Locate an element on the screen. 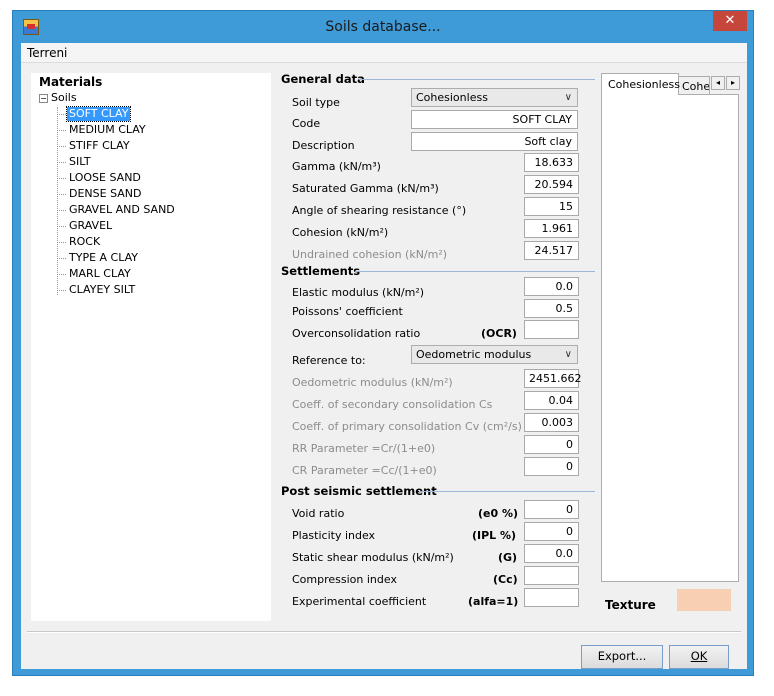  soil-class-tabs: Cohesionless Cohesive ◂ ▸ is located at coordinates (671, 329).